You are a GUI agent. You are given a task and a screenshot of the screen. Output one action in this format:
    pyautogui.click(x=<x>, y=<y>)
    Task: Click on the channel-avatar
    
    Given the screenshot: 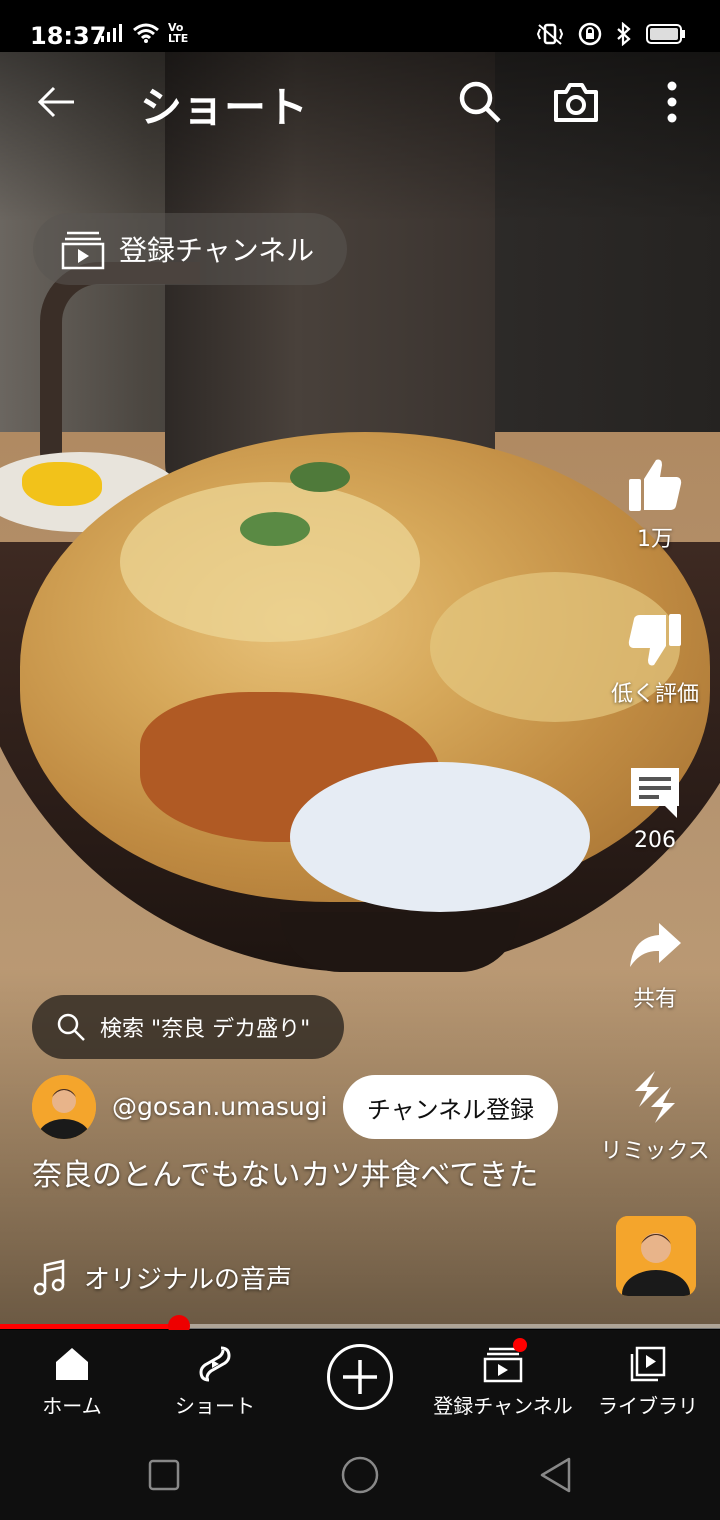 What is the action you would take?
    pyautogui.click(x=64, y=1107)
    